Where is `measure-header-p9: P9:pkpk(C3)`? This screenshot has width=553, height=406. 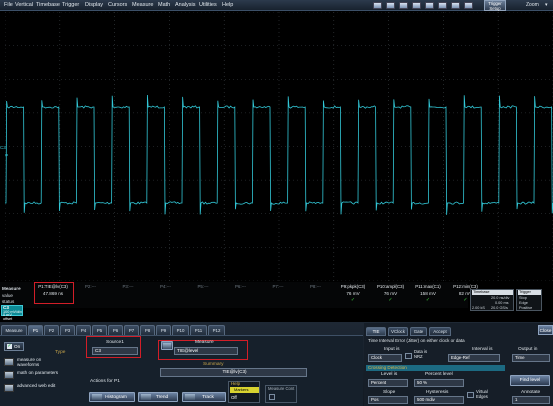 measure-header-p9: P9:pkpk(C3) is located at coordinates (353, 286).